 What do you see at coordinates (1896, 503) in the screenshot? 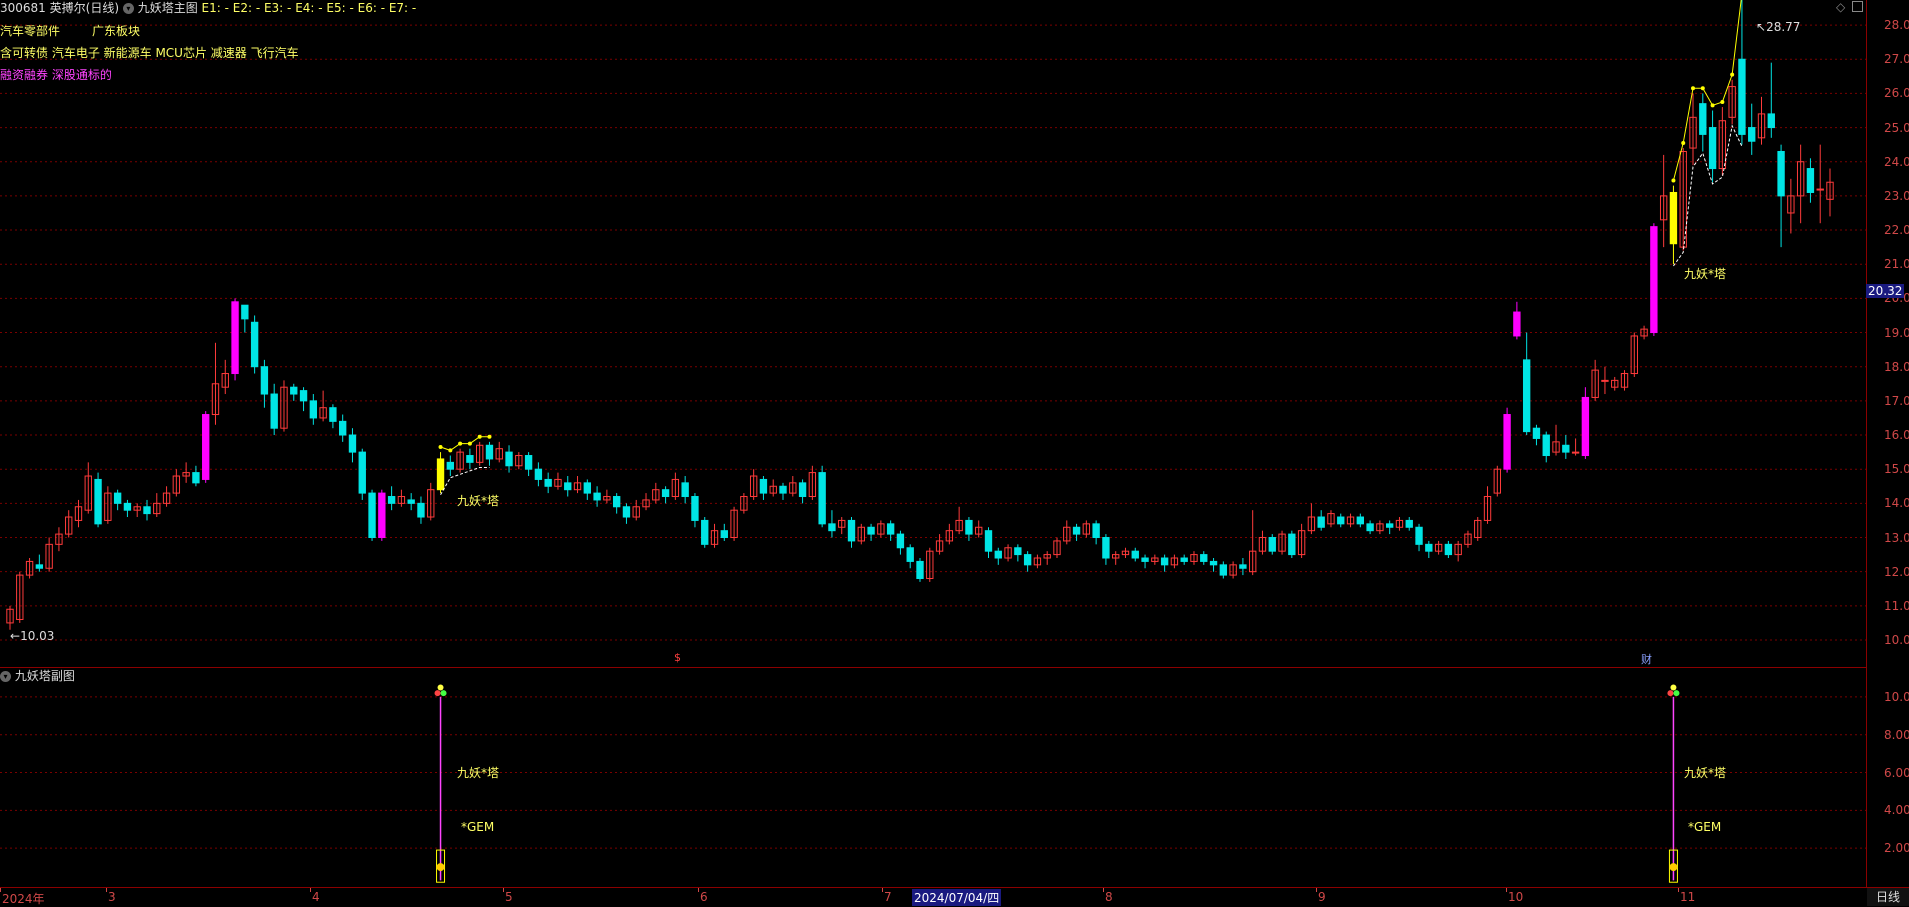
I see `price-tick-label: 14.00` at bounding box center [1896, 503].